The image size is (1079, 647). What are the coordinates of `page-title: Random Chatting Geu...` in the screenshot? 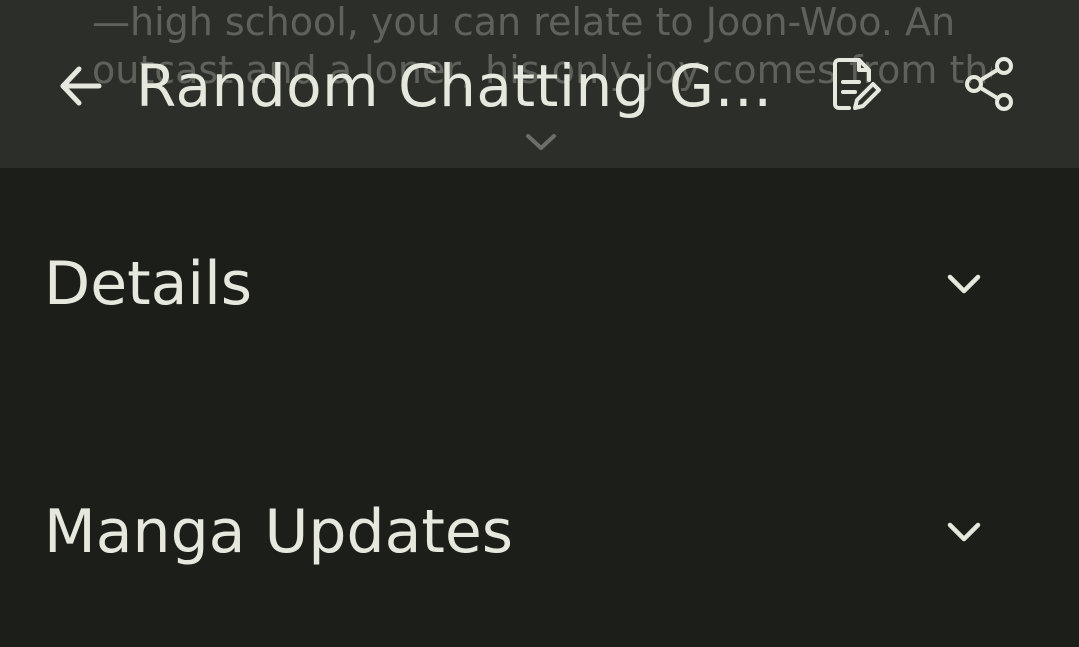 It's located at (468, 86).